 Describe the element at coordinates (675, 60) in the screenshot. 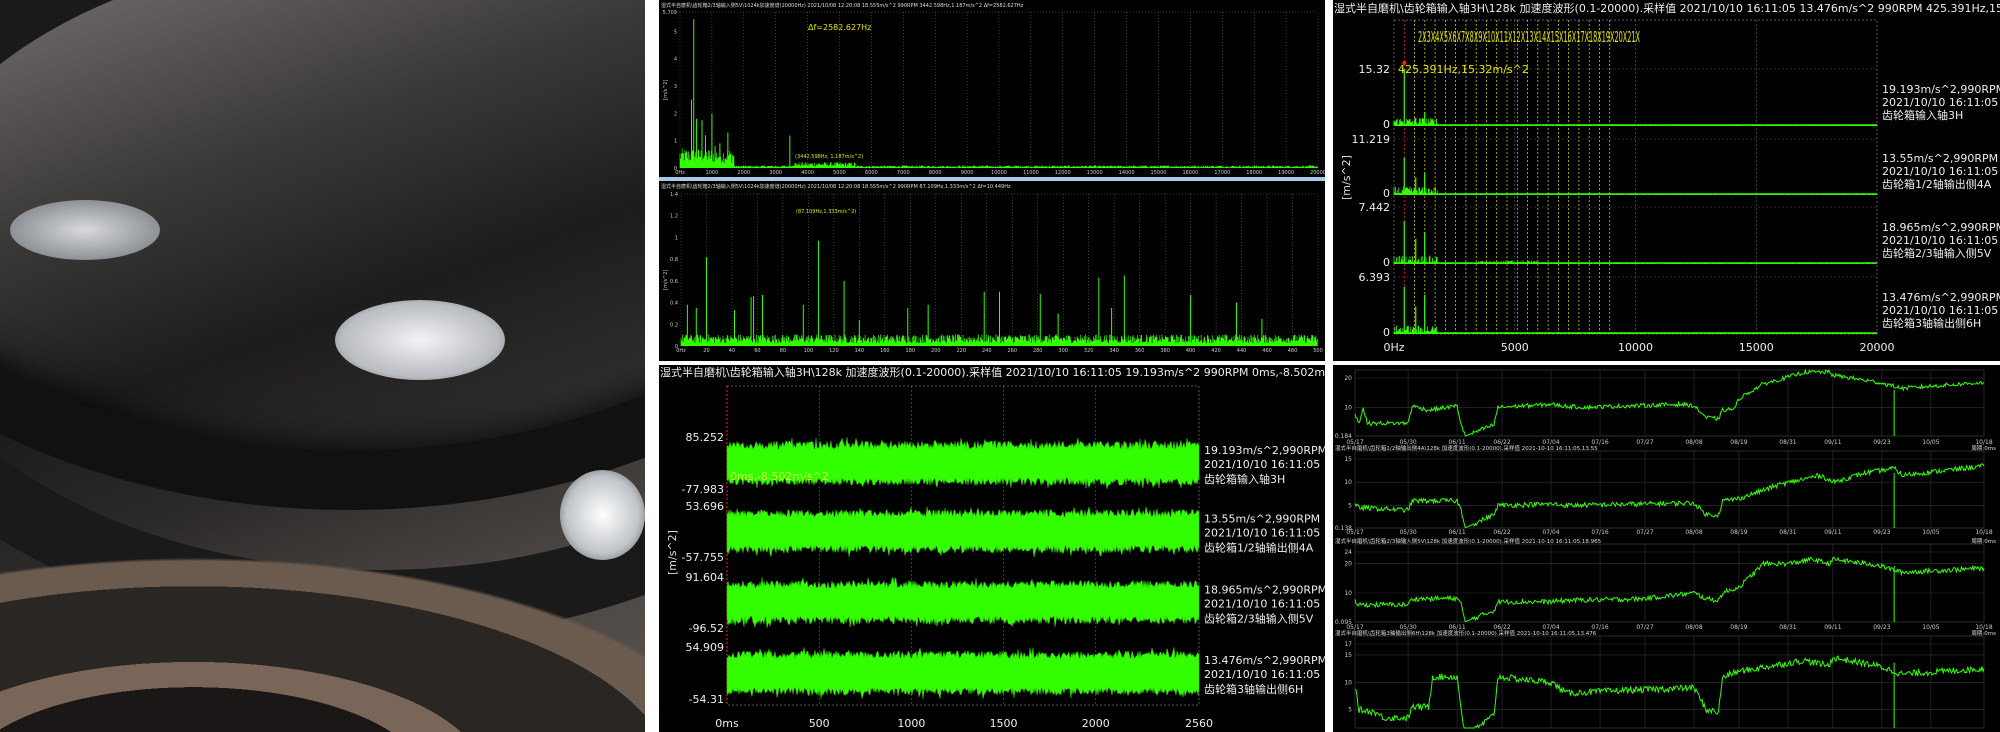

I see `y-tick-label: 4` at that location.